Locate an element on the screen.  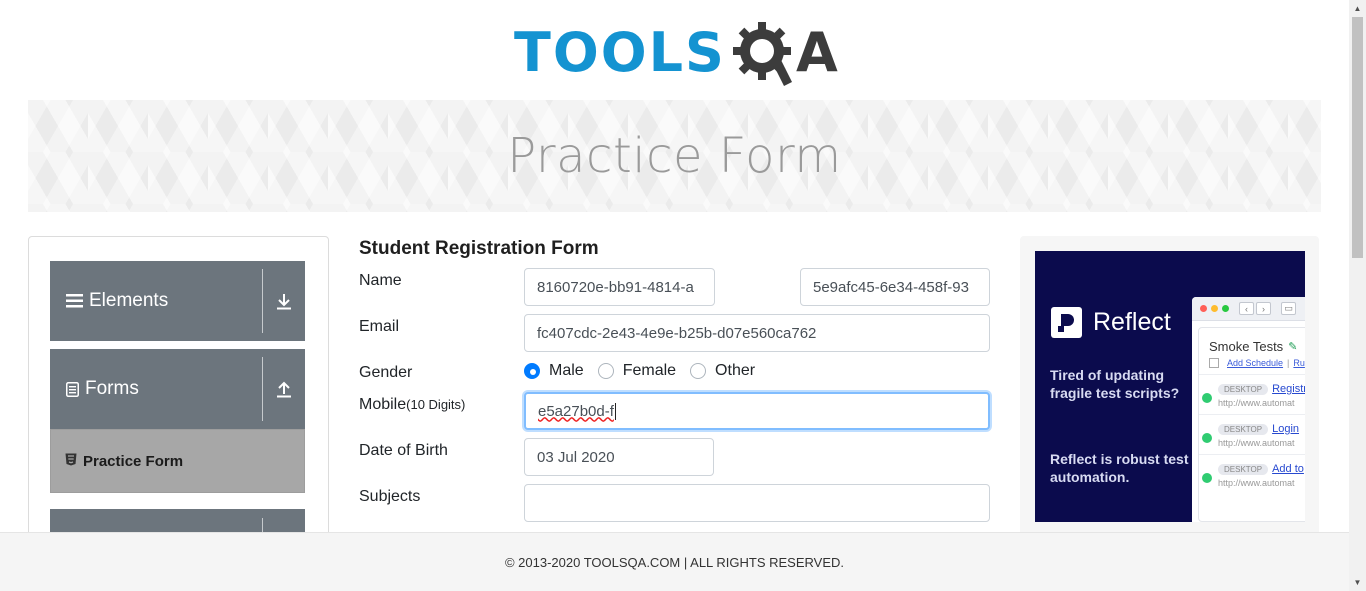
ad-card-title-text: Smoke Tests is located at coordinates (1246, 346).